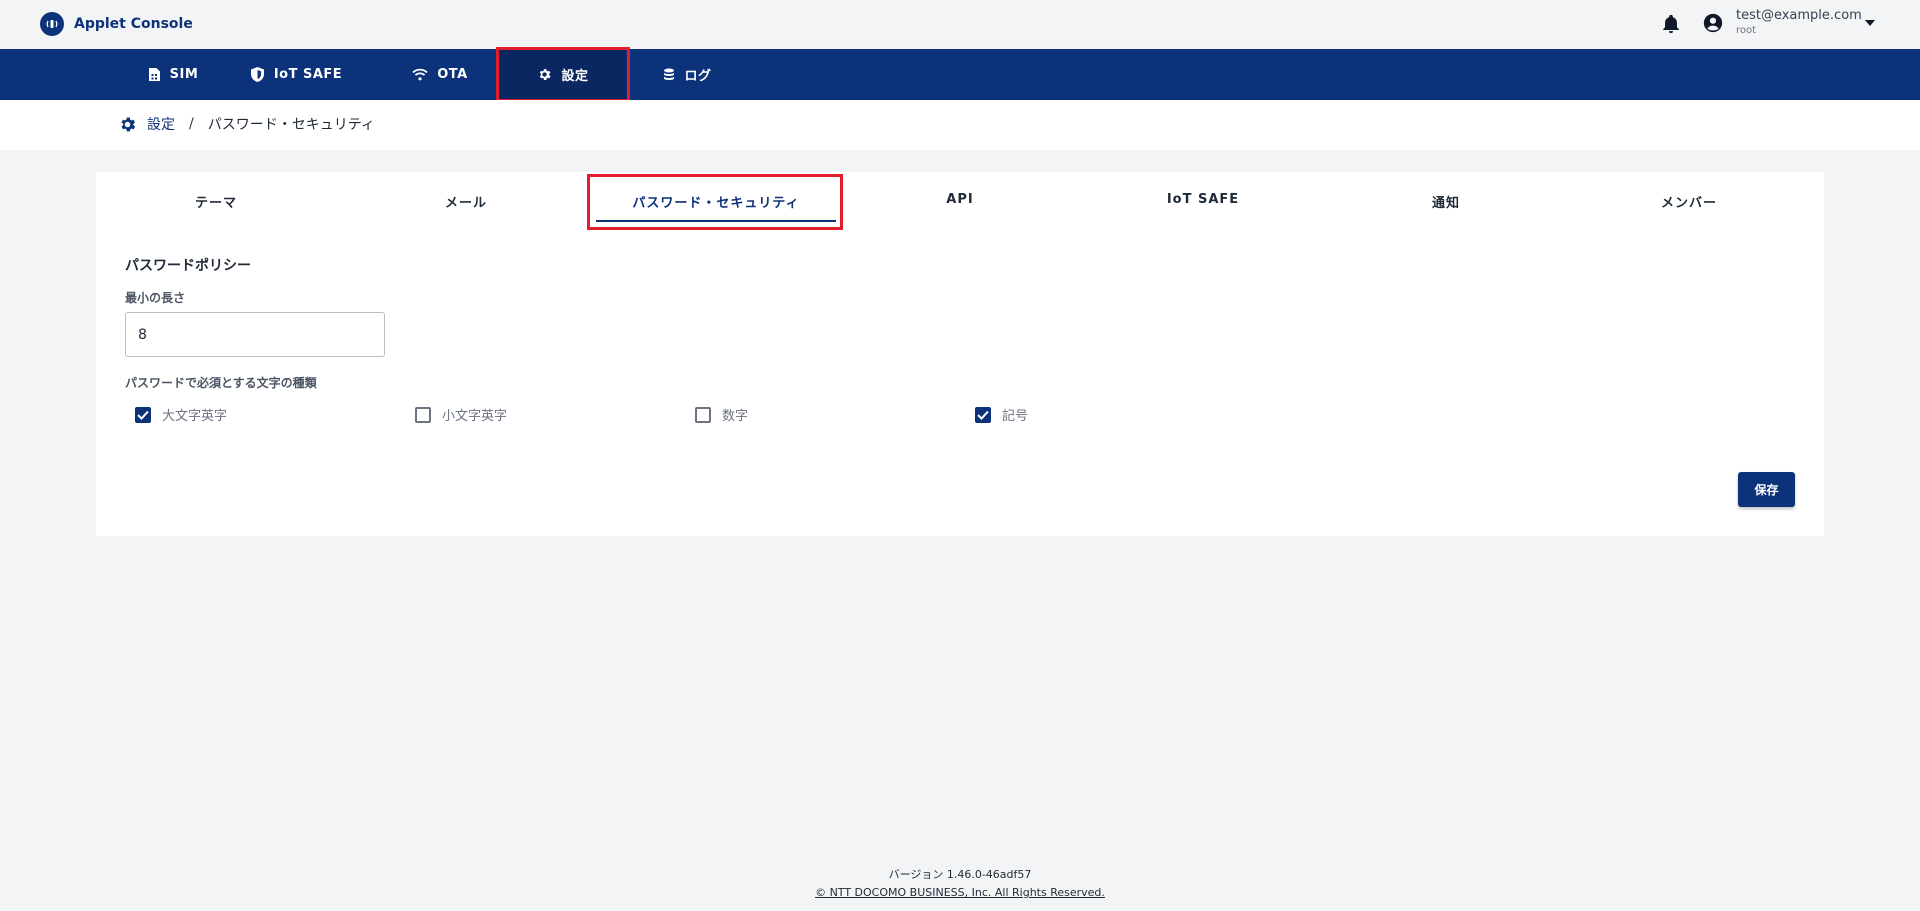  Describe the element at coordinates (716, 207) in the screenshot. I see `tab-password-security: パスワード・セキュリティ` at that location.